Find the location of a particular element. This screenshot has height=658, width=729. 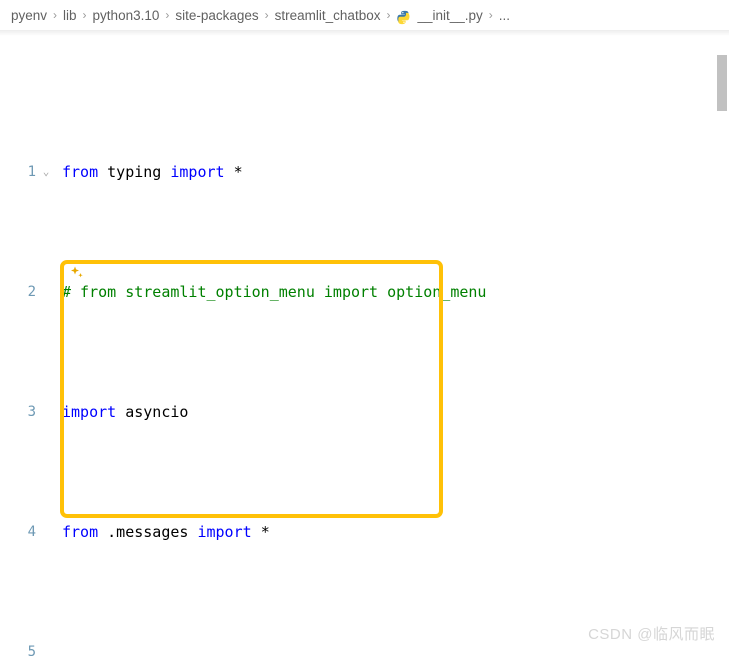

vertical-scrollbar is located at coordinates (722, 344).